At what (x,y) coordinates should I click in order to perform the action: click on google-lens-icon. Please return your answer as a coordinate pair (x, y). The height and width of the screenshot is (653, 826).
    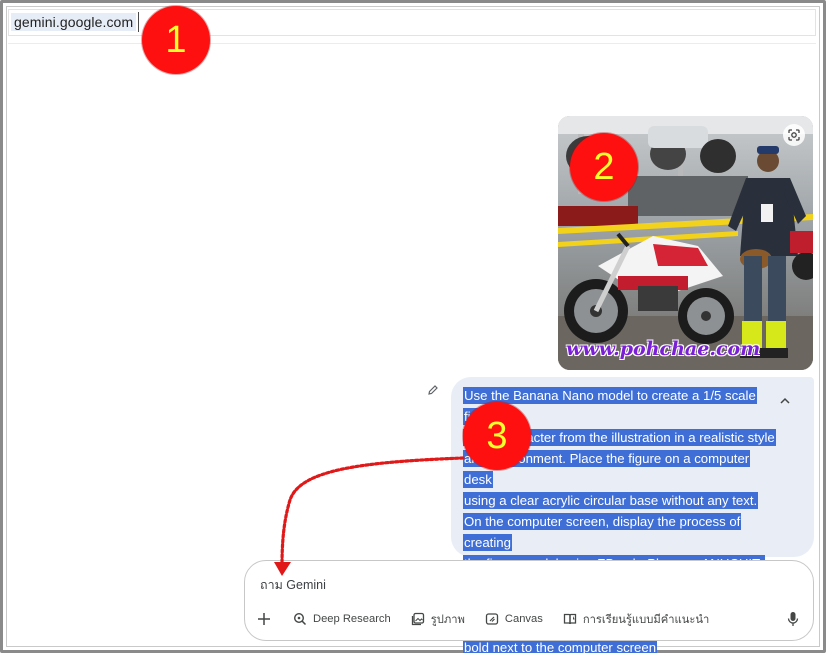
    Looking at the image, I should click on (794, 135).